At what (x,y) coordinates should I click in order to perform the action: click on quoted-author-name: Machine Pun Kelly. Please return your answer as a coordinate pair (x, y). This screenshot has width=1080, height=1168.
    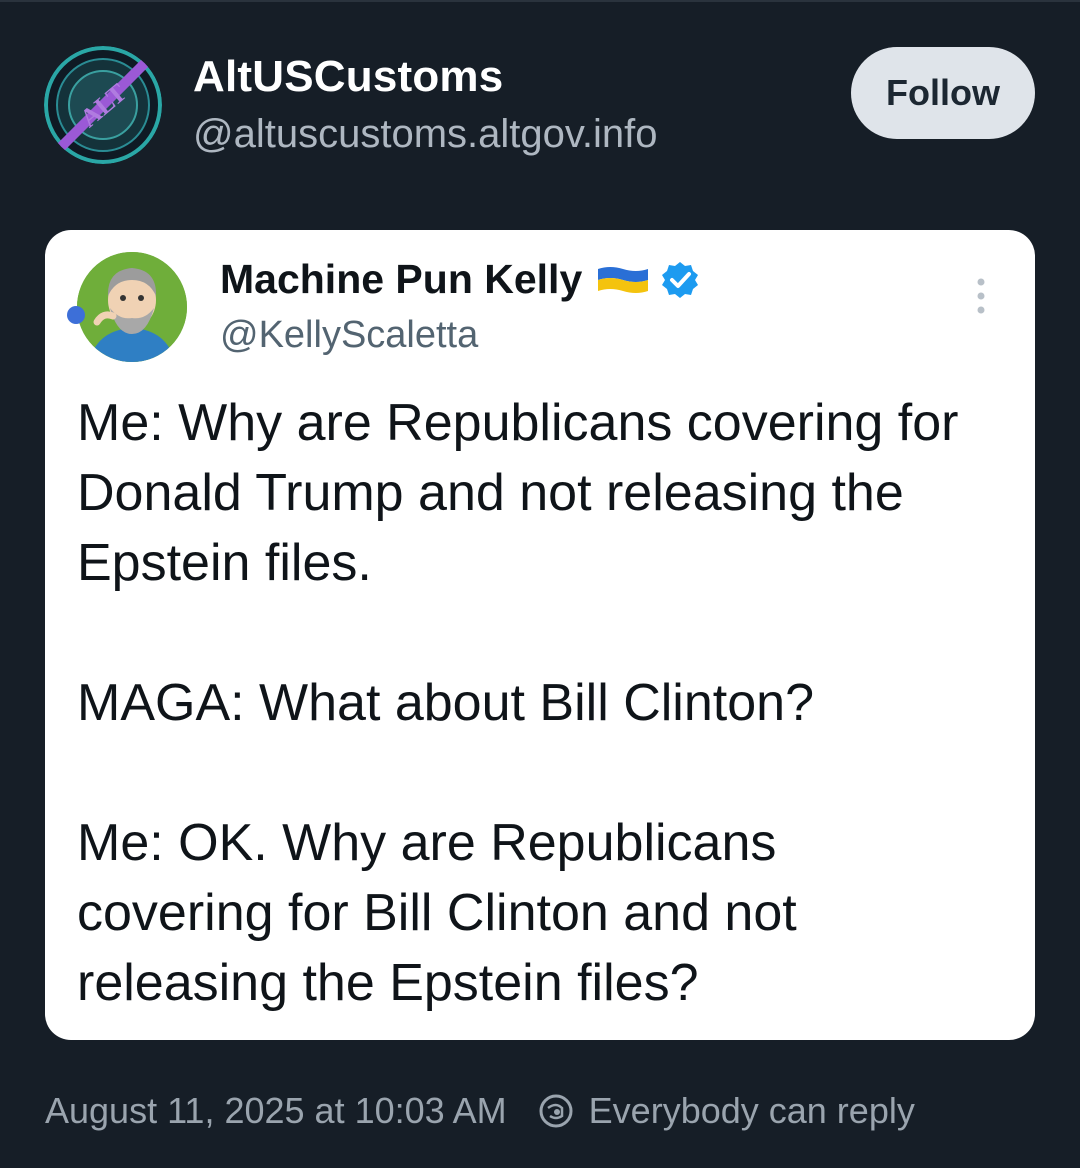
    Looking at the image, I should click on (401, 279).